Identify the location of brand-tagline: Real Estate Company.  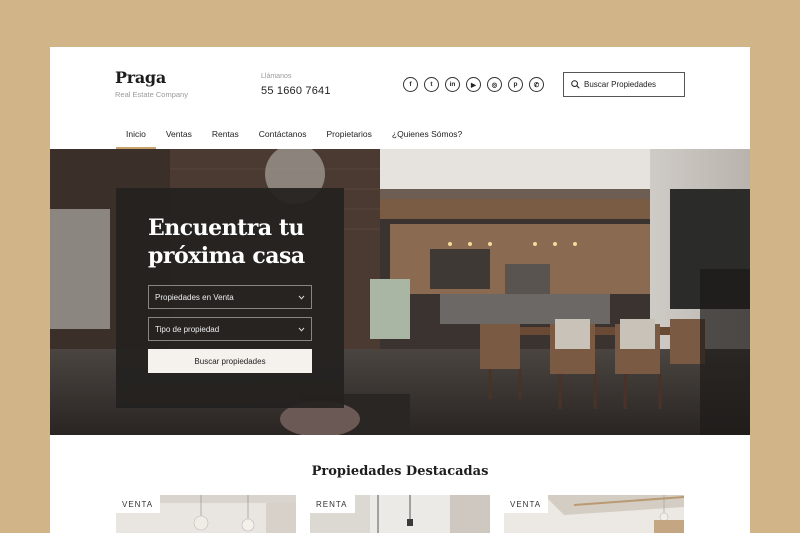
(151, 94).